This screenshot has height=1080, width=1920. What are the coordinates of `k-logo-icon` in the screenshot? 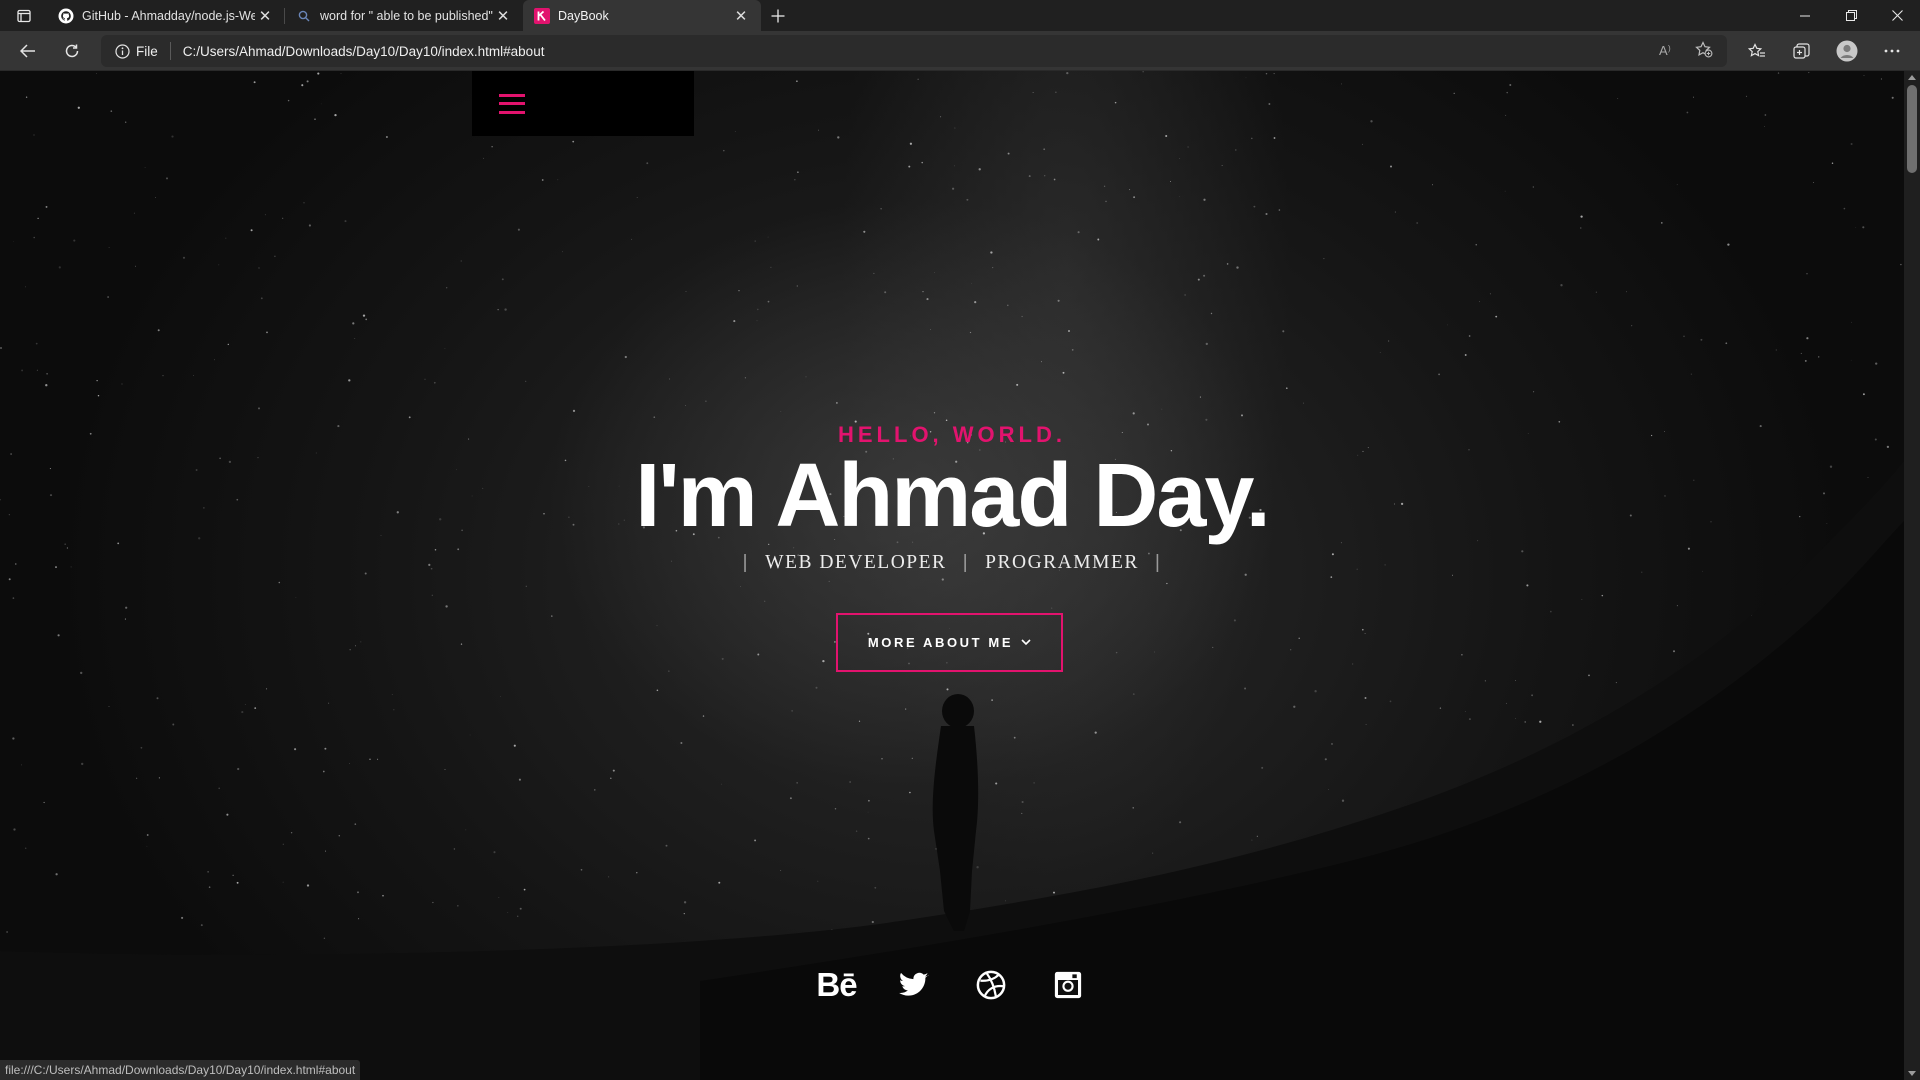 It's located at (542, 15).